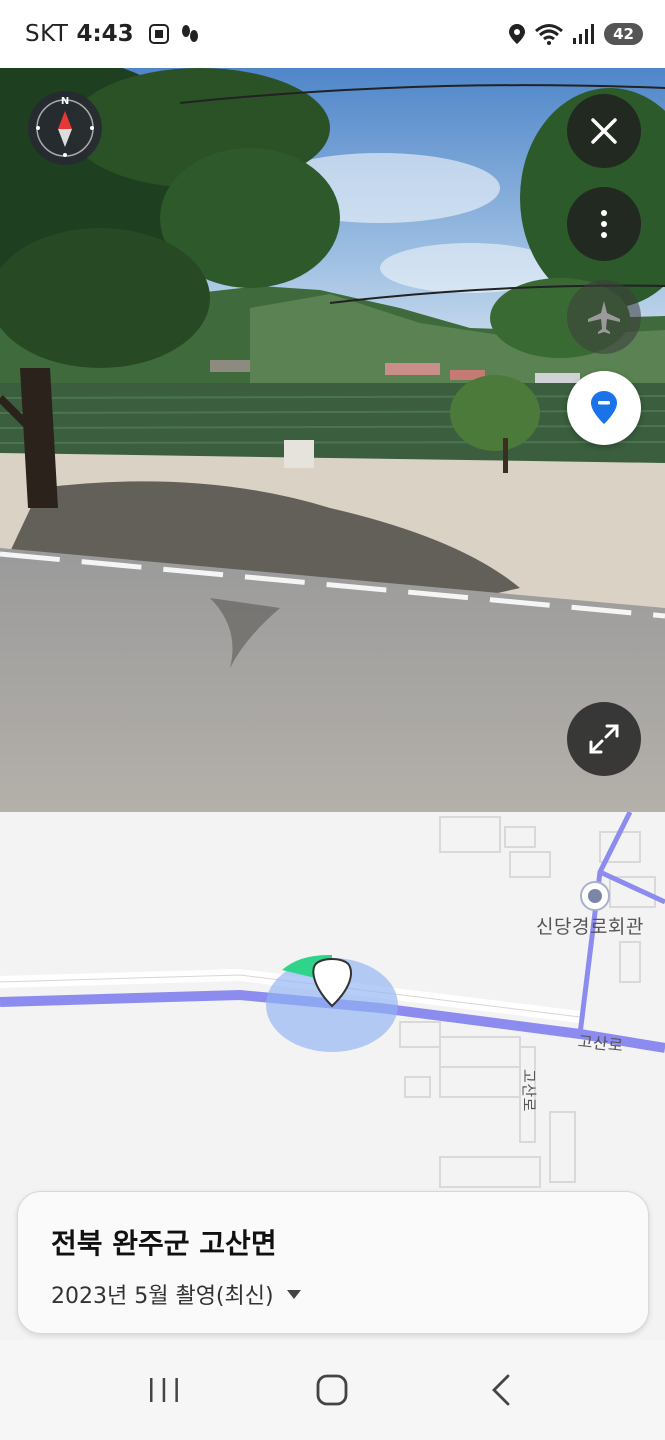  What do you see at coordinates (293, 1294) in the screenshot?
I see `dropdown-arrow-icon` at bounding box center [293, 1294].